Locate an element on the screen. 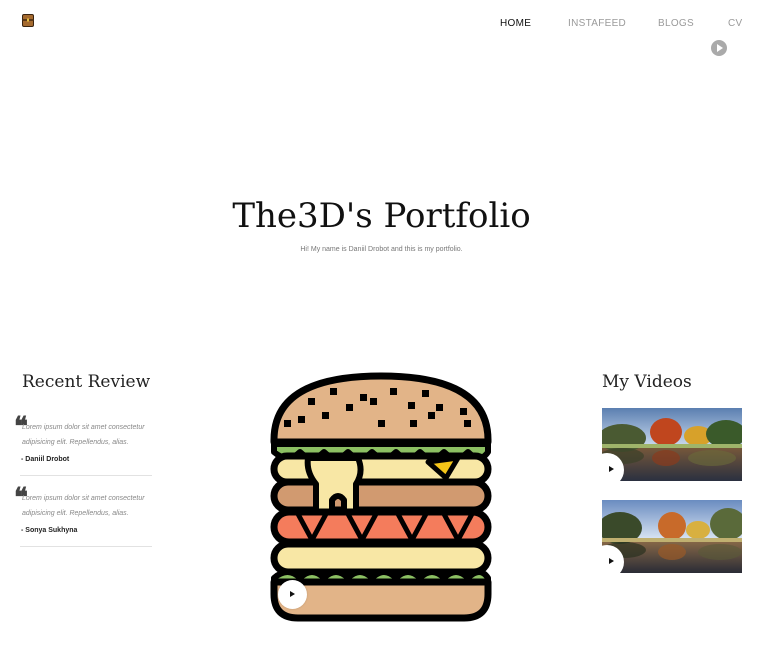 The width and height of the screenshot is (763, 646). my-videos-heading: My Videos is located at coordinates (647, 382).